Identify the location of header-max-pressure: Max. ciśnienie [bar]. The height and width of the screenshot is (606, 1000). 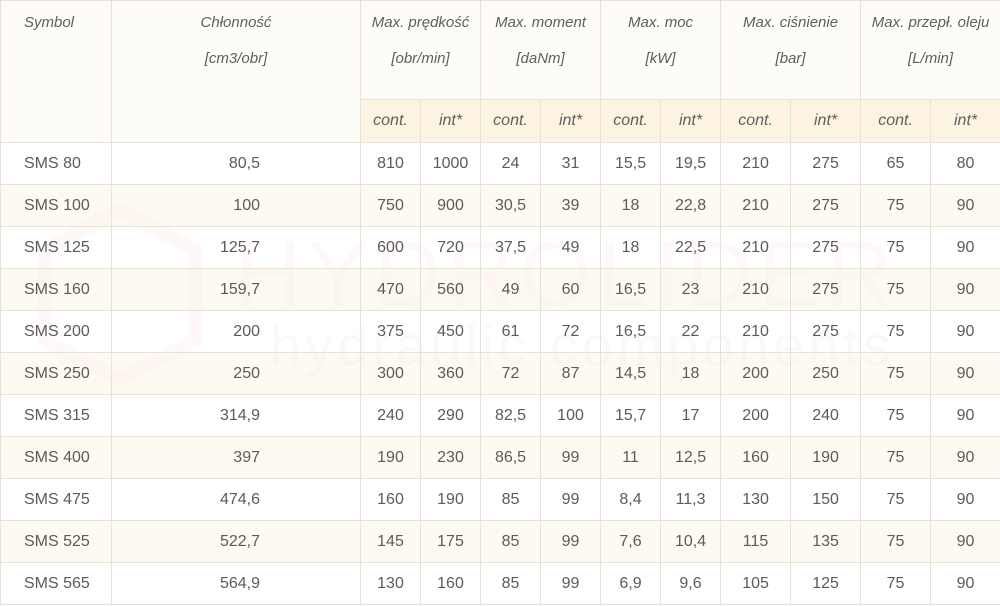
(791, 50).